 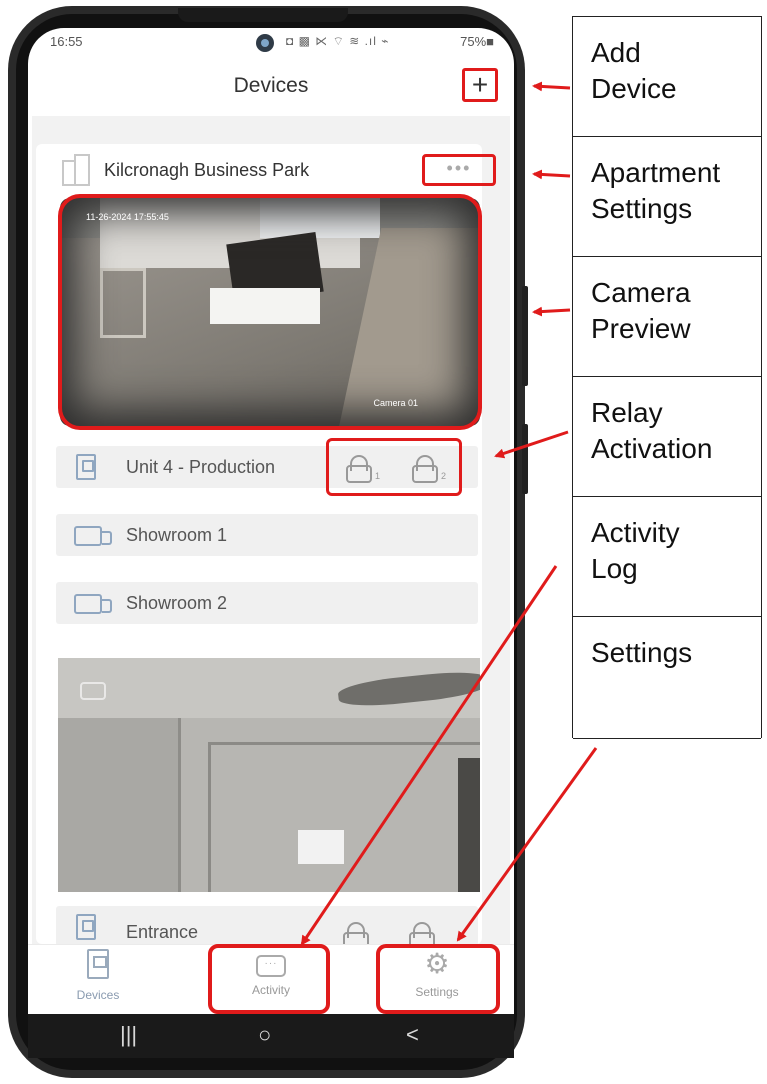 I want to click on building-icon, so click(x=75, y=170).